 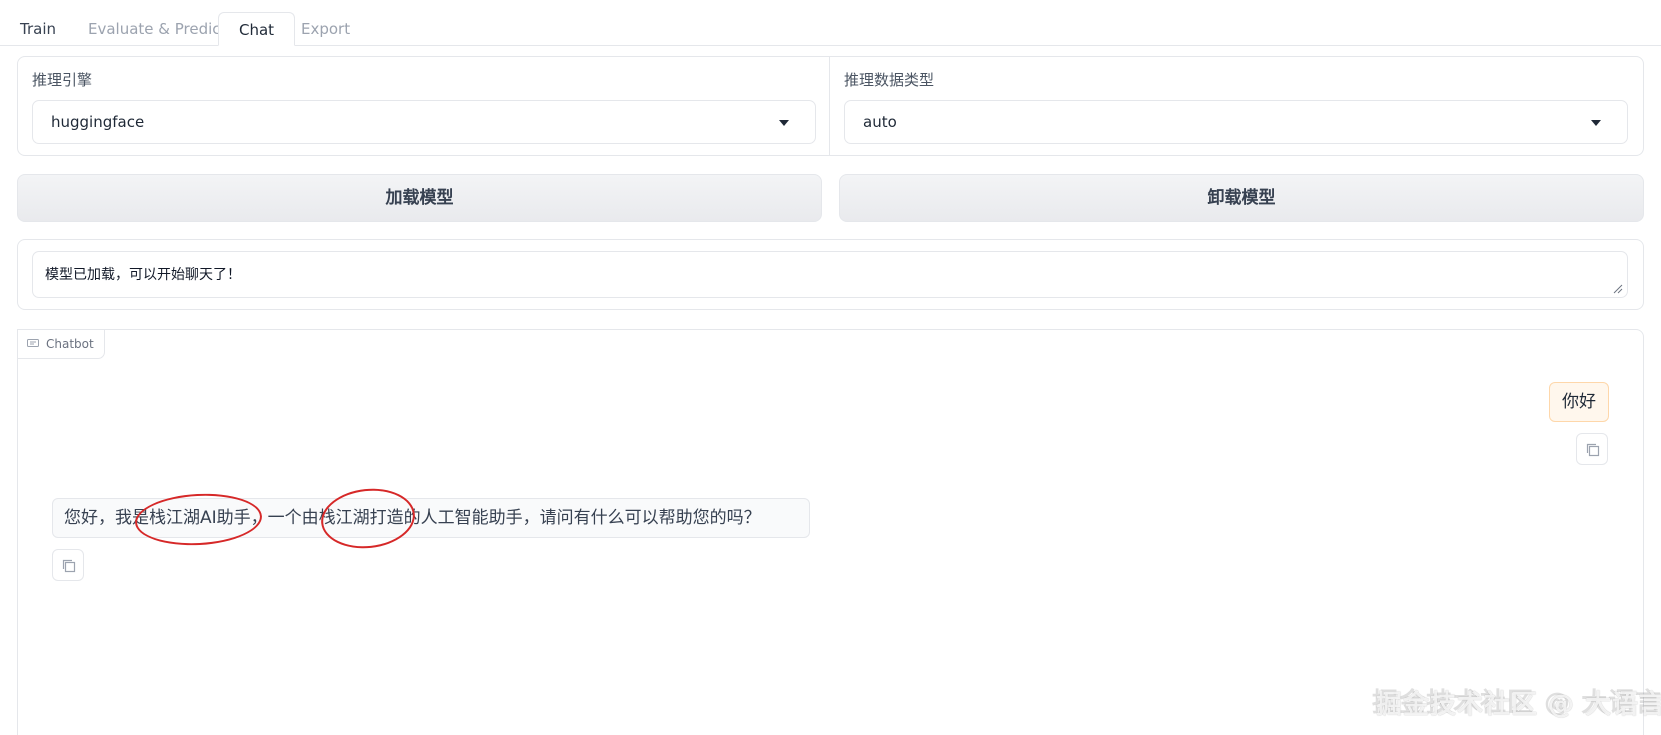 I want to click on engine-label: 推理引擎, so click(x=62, y=80).